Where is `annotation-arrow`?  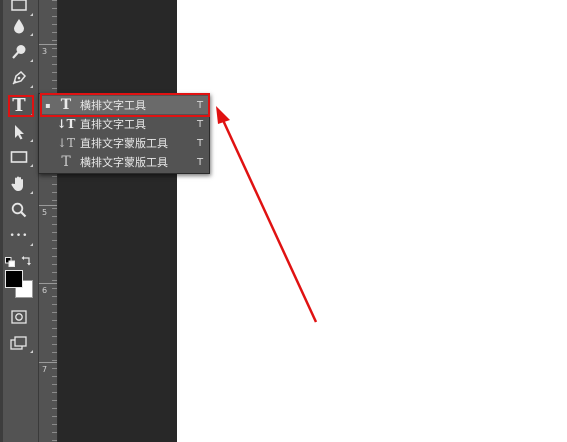 annotation-arrow is located at coordinates (267, 214).